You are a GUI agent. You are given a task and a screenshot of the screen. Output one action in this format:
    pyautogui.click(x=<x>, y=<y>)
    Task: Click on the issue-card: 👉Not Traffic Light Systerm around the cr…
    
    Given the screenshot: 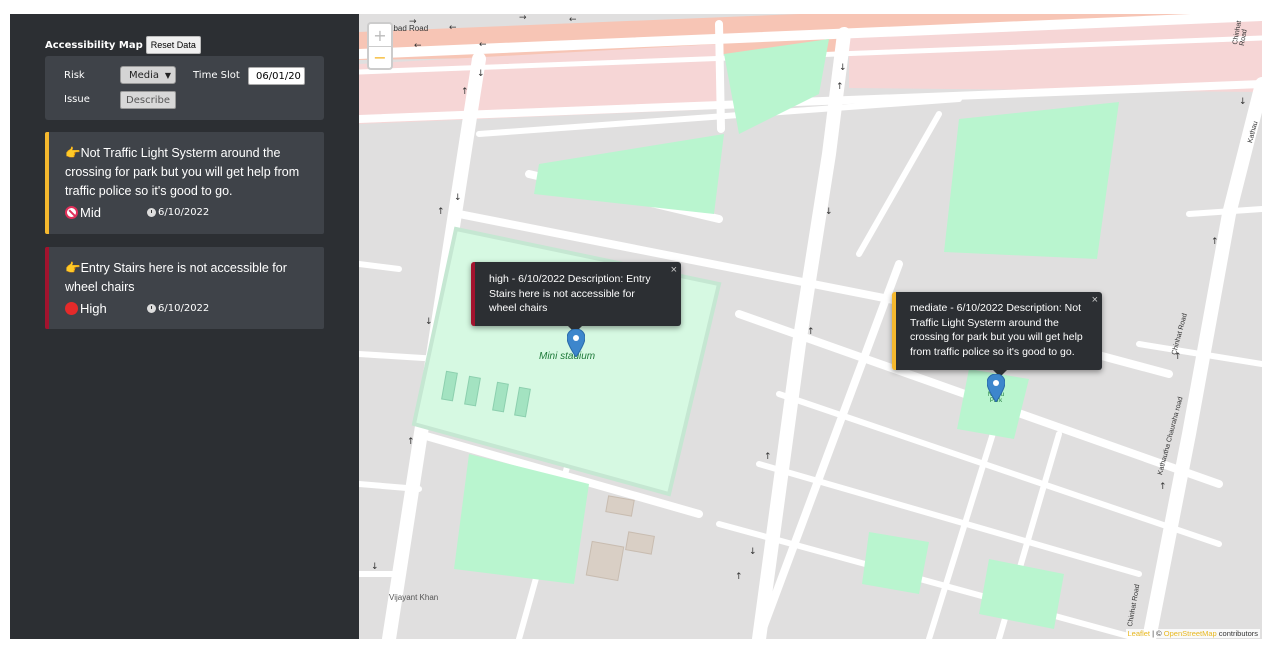 What is the action you would take?
    pyautogui.click(x=184, y=183)
    